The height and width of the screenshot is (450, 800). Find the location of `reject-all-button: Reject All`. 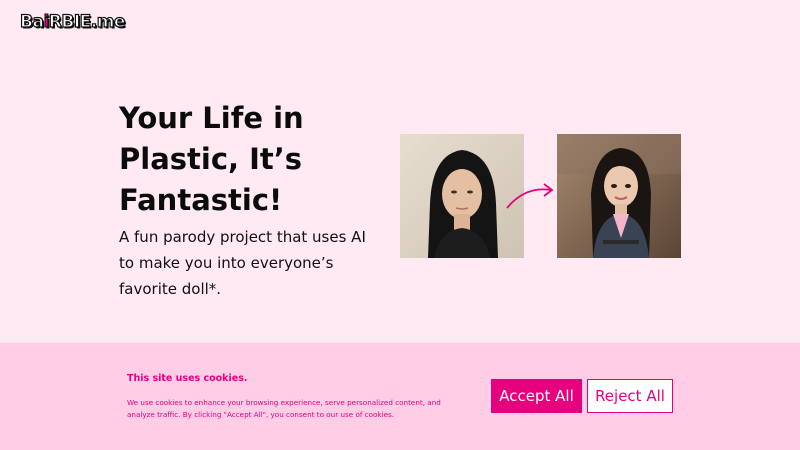

reject-all-button: Reject All is located at coordinates (630, 396).